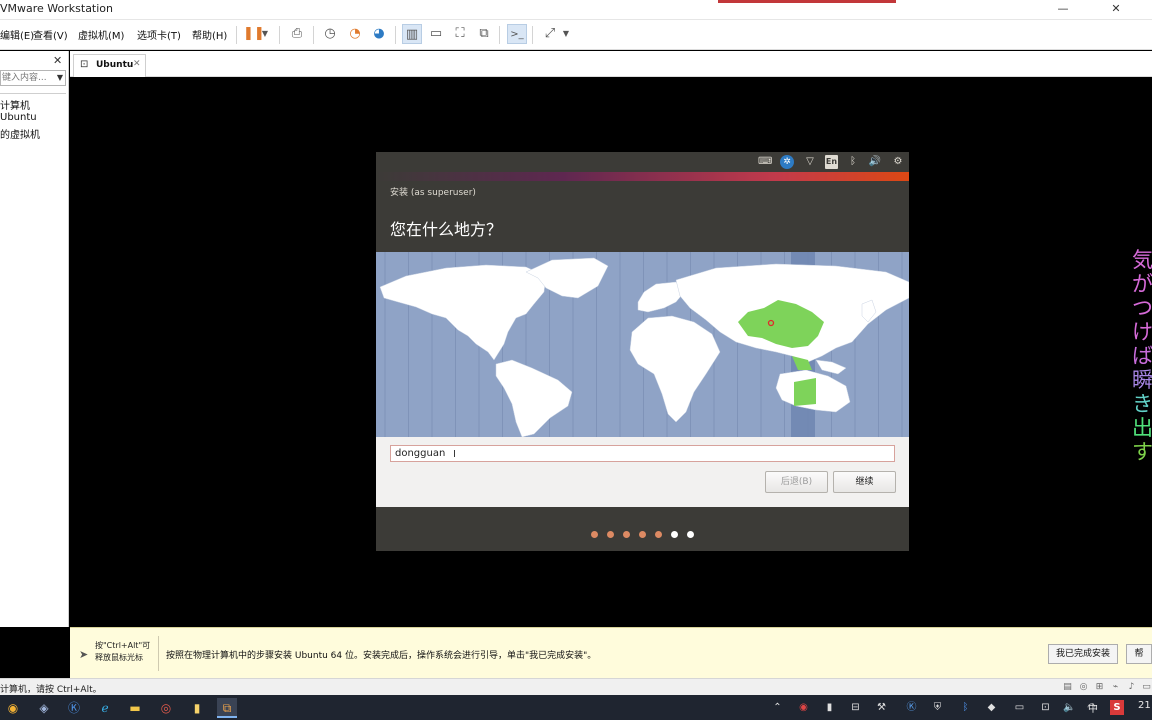  What do you see at coordinates (209, 34) in the screenshot?
I see `menu-help: 帮助(H)` at bounding box center [209, 34].